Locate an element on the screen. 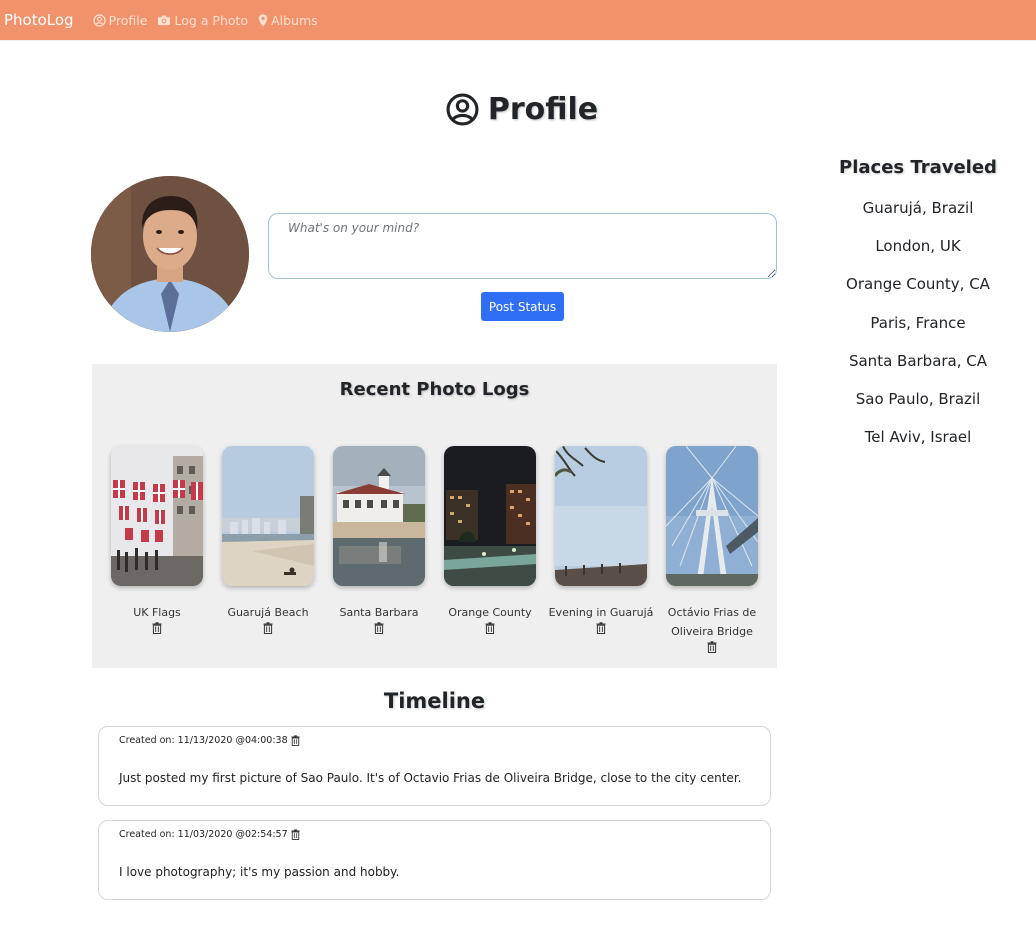 The width and height of the screenshot is (1036, 933). photo-caption: Santa Barbara is located at coordinates (379, 612).